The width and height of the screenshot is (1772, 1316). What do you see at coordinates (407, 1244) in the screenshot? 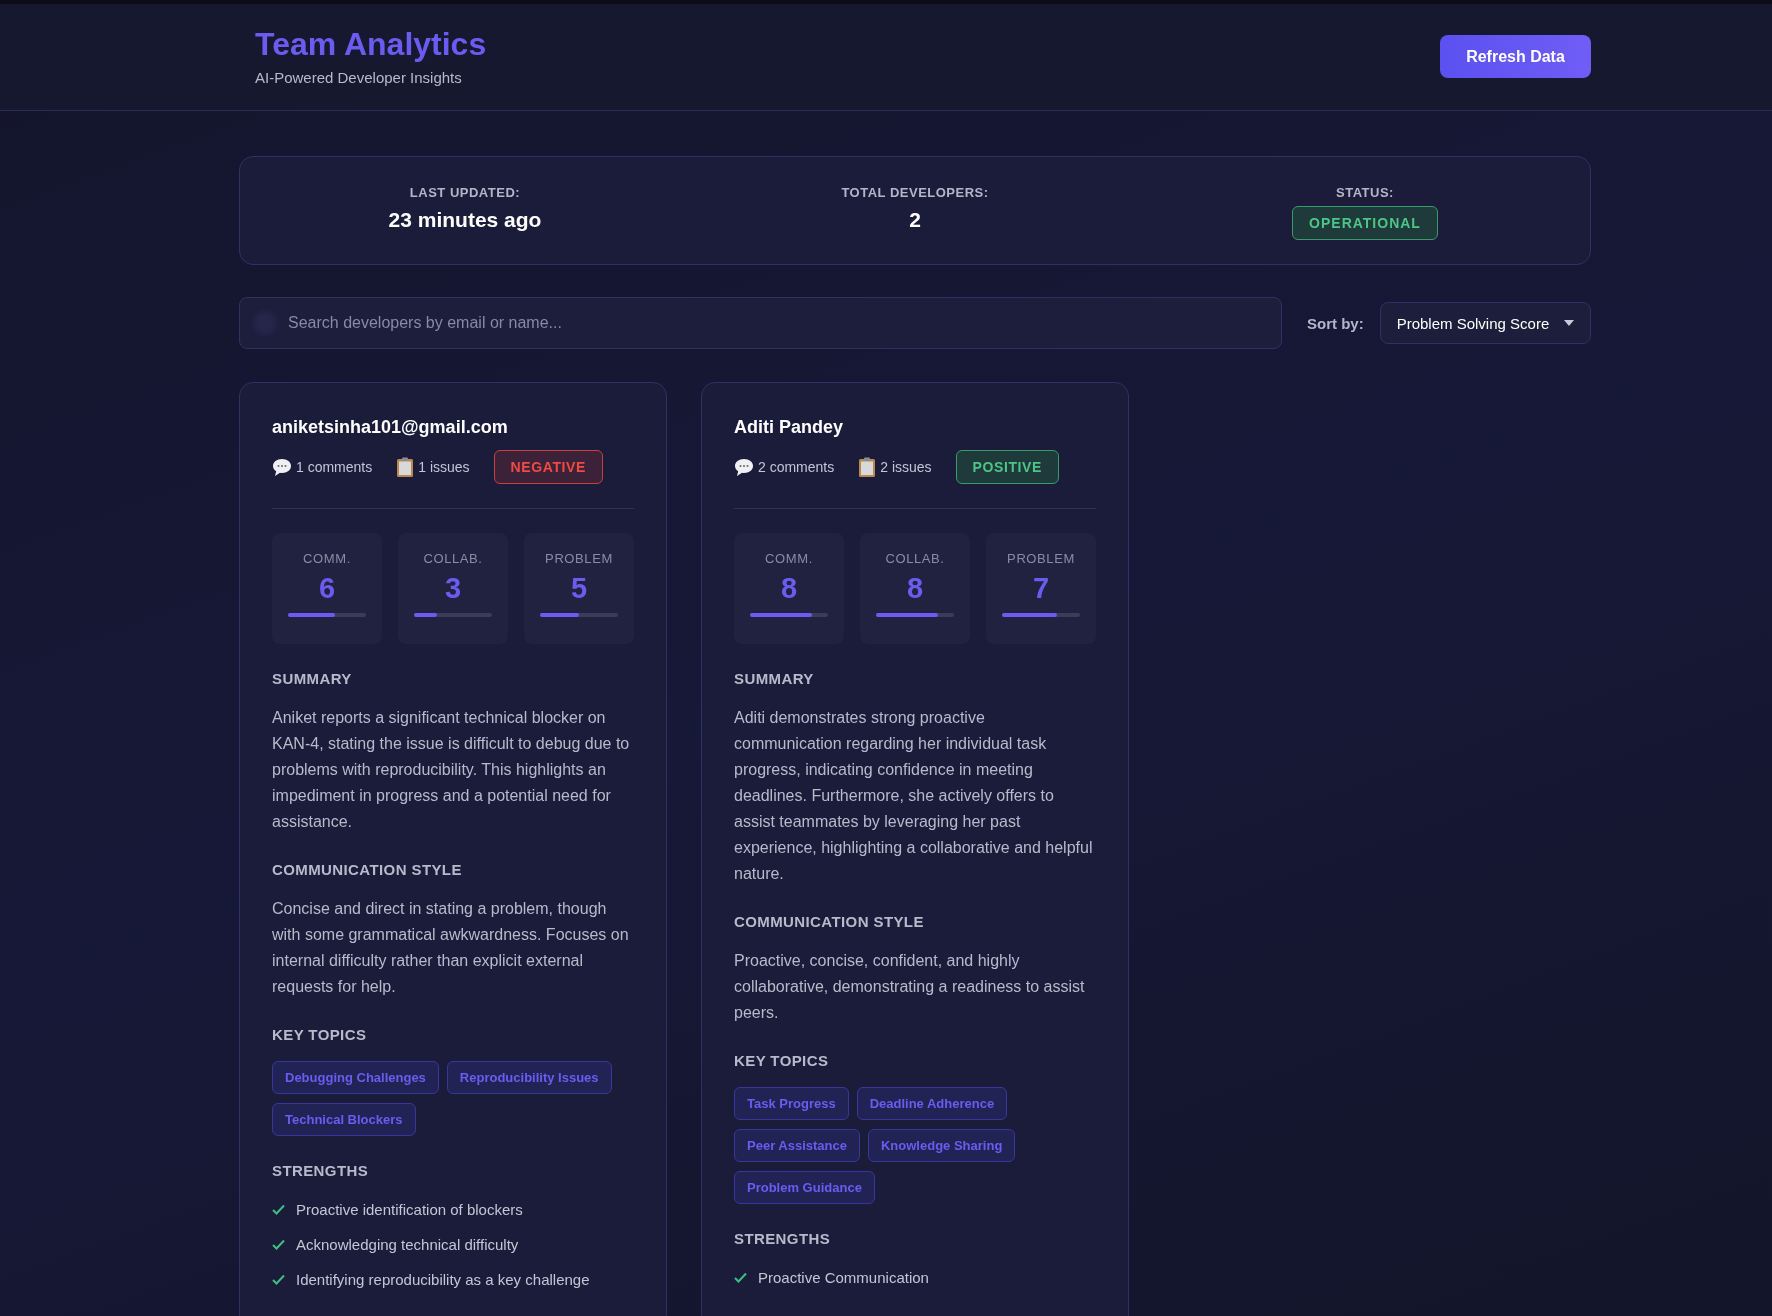
I see `strength-item: Acknowledging technical difficulty` at bounding box center [407, 1244].